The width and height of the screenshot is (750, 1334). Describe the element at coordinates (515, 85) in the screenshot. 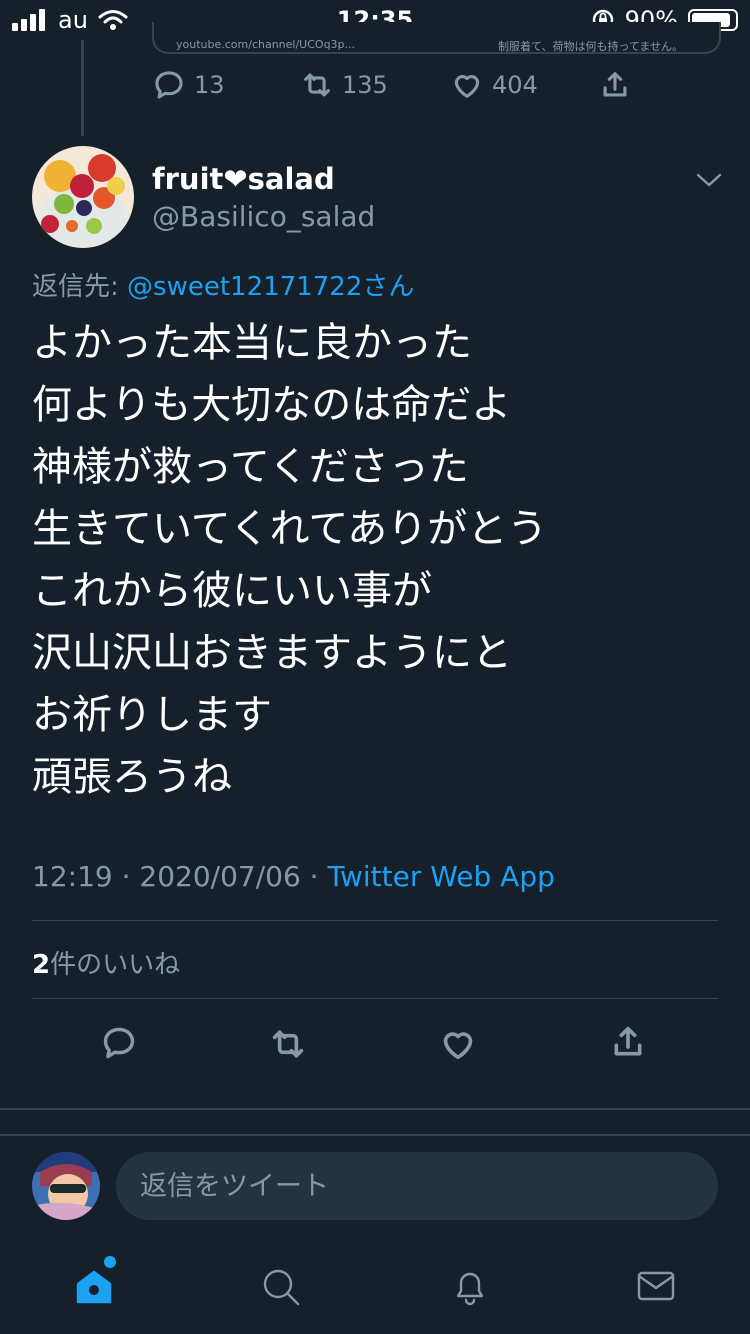

I see `previous-like-count: 404` at that location.